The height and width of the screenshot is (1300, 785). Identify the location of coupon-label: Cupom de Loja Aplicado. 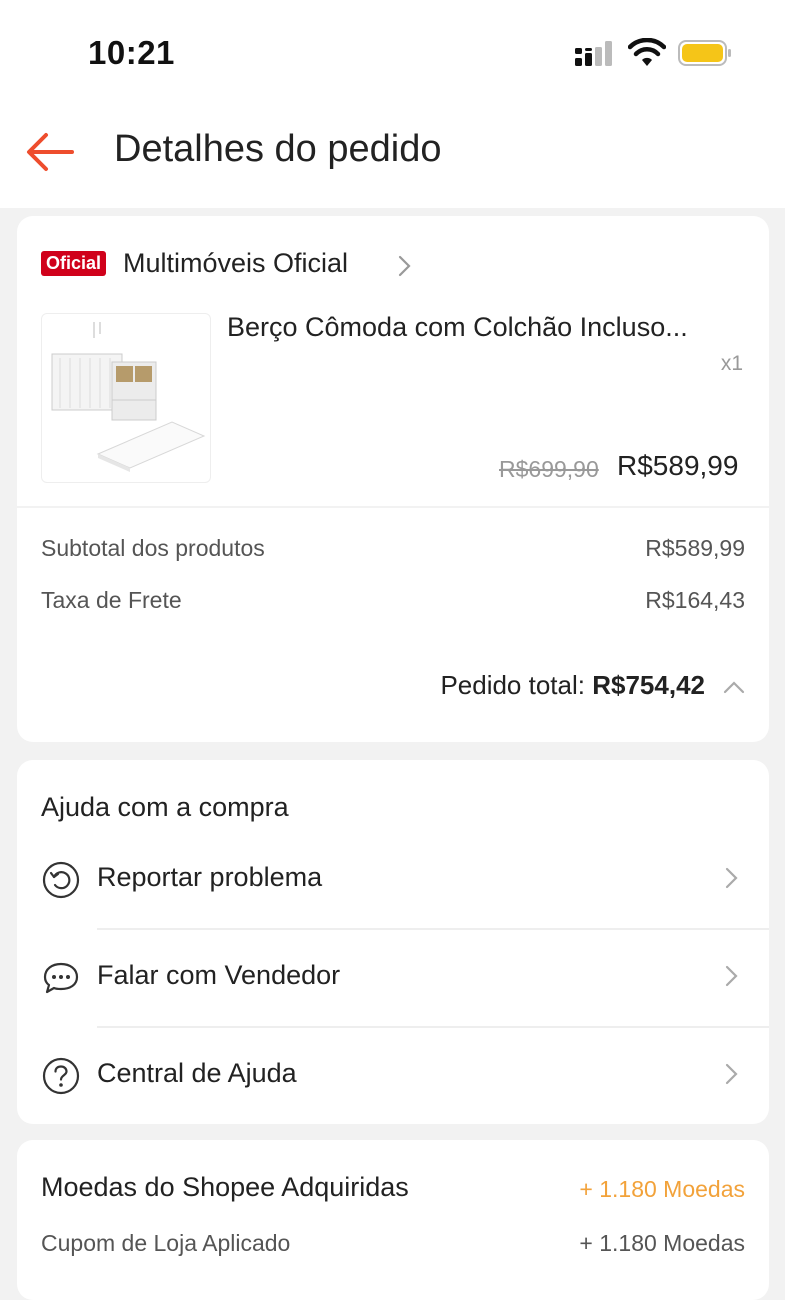
(166, 1243).